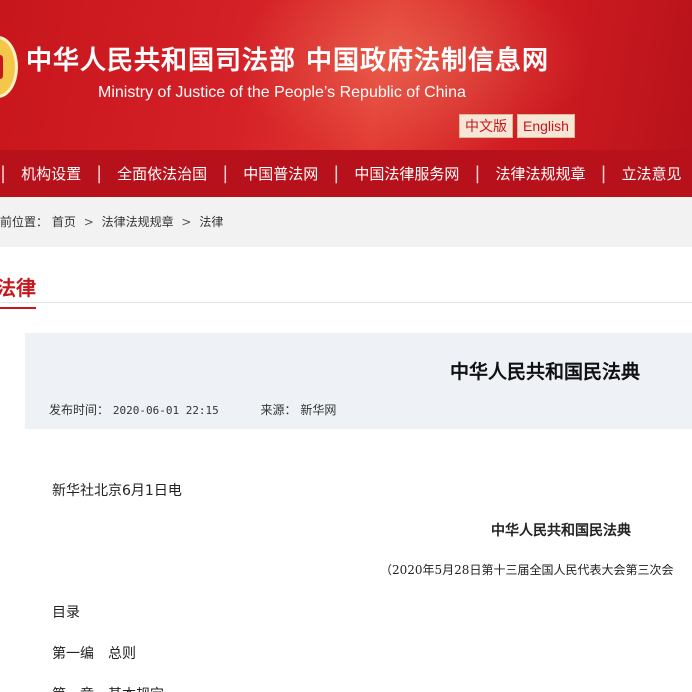 Image resolution: width=692 pixels, height=692 pixels. What do you see at coordinates (108, 688) in the screenshot?
I see `chapter-one-heading: 第一章 基本规定` at bounding box center [108, 688].